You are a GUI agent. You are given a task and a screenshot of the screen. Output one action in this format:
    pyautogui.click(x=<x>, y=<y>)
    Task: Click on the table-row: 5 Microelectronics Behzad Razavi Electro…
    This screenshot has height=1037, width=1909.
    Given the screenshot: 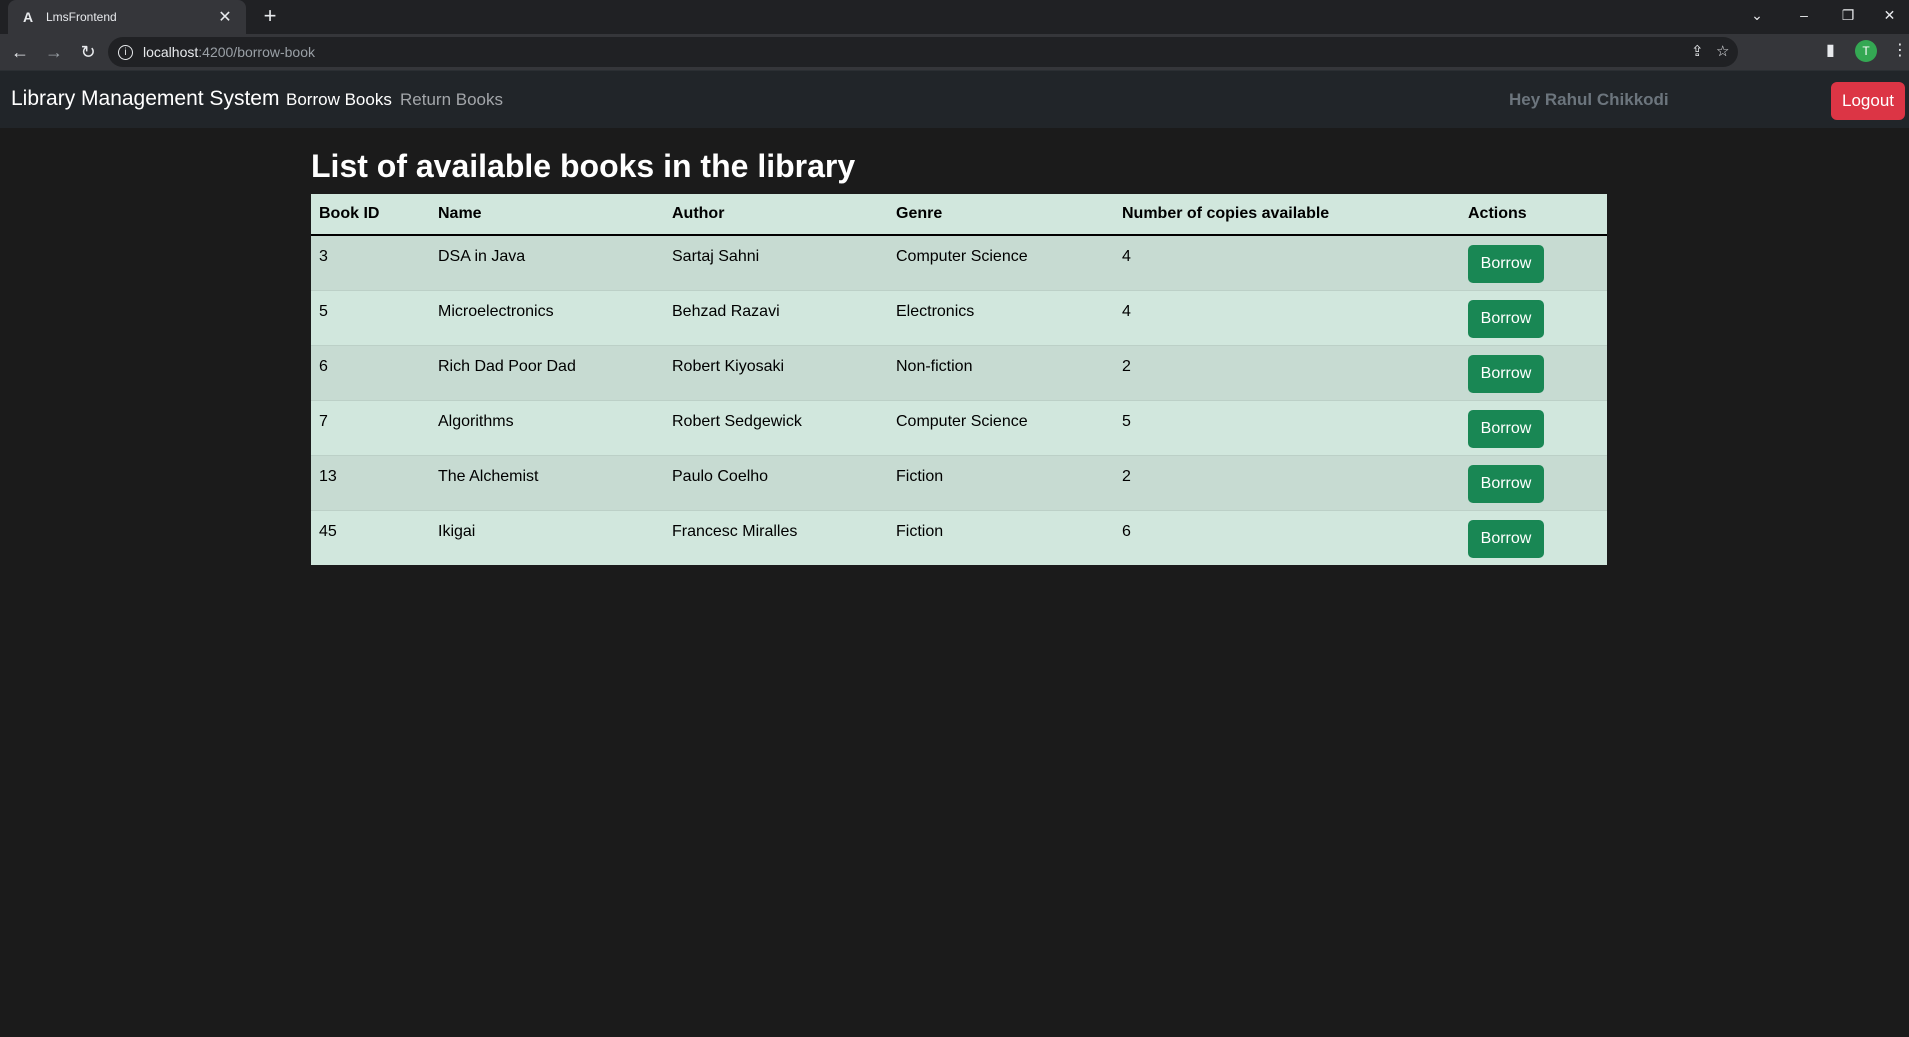 What is the action you would take?
    pyautogui.click(x=959, y=318)
    